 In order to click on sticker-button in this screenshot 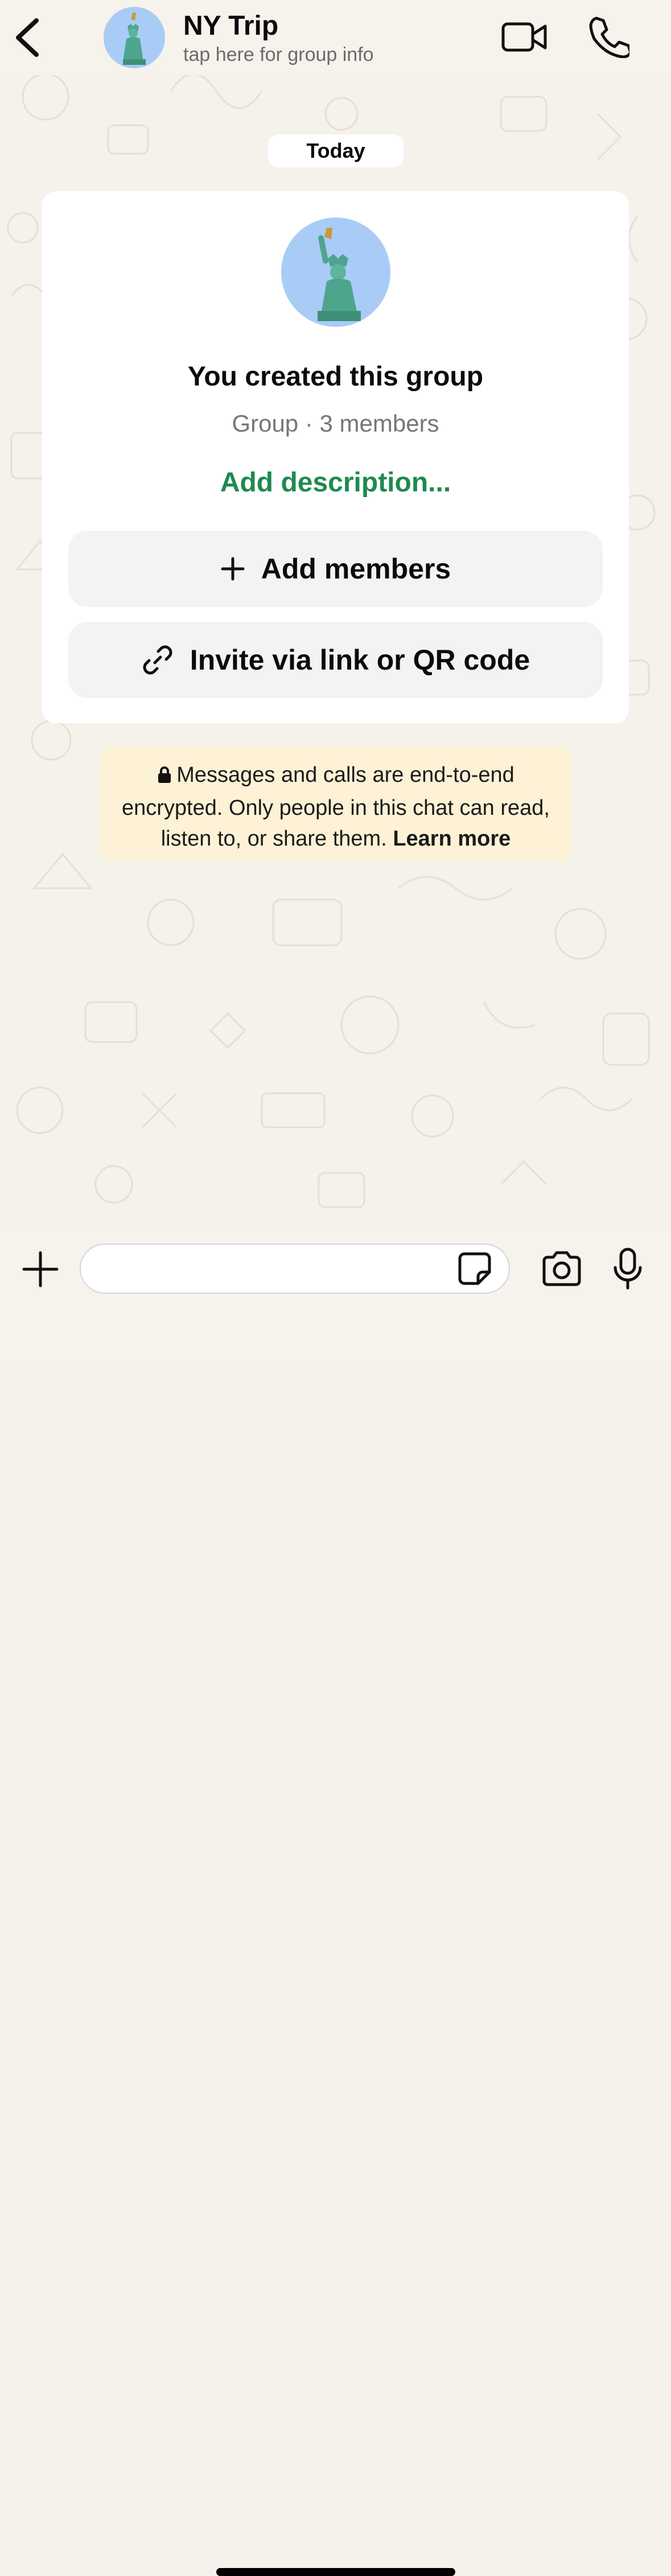, I will do `click(475, 1268)`.